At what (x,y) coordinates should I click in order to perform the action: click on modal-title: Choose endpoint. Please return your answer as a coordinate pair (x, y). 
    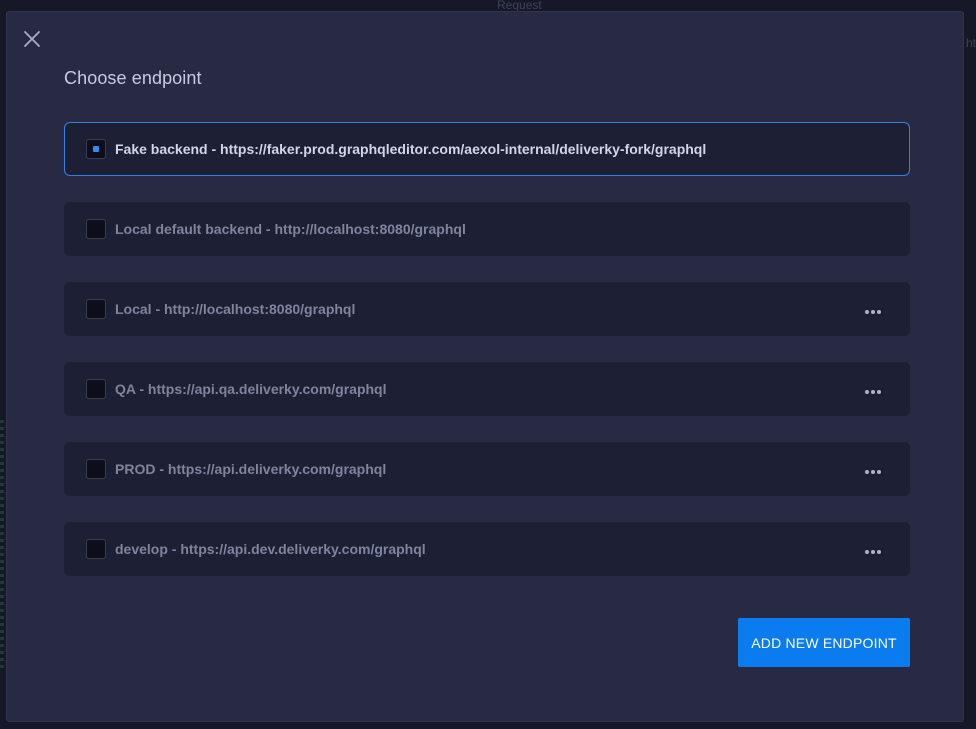
    Looking at the image, I should click on (133, 78).